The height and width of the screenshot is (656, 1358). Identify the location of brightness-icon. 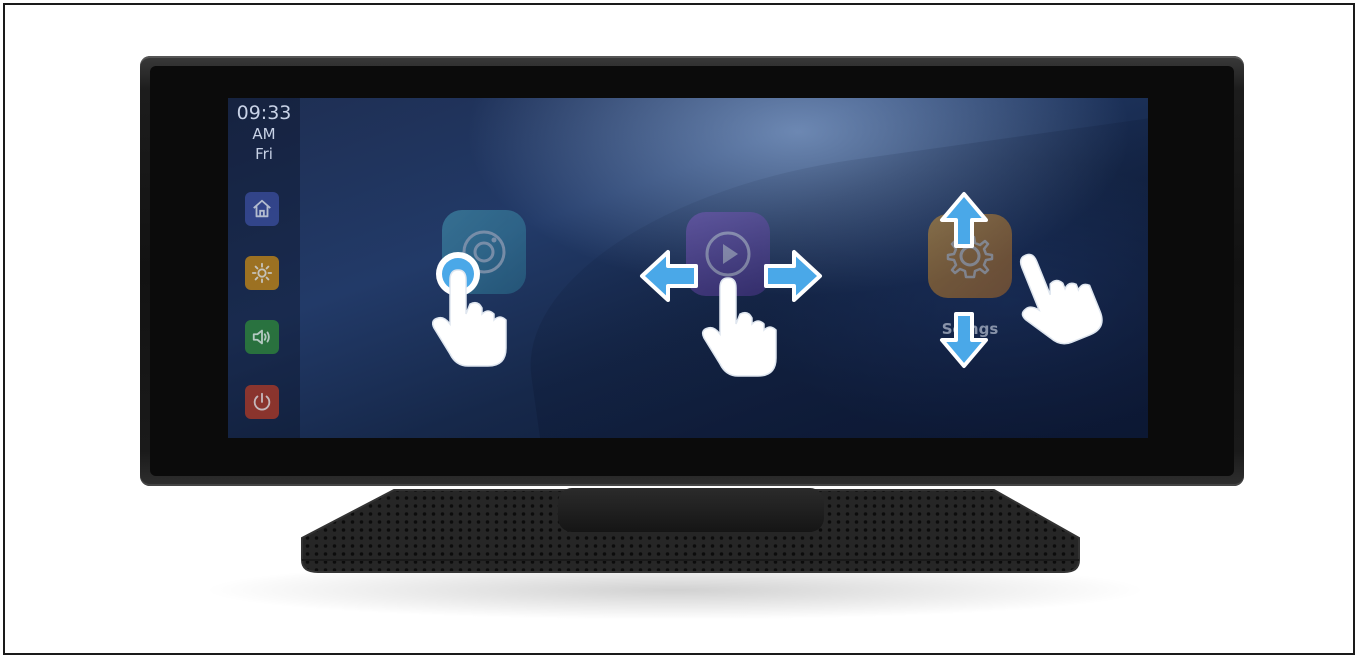
(262, 273).